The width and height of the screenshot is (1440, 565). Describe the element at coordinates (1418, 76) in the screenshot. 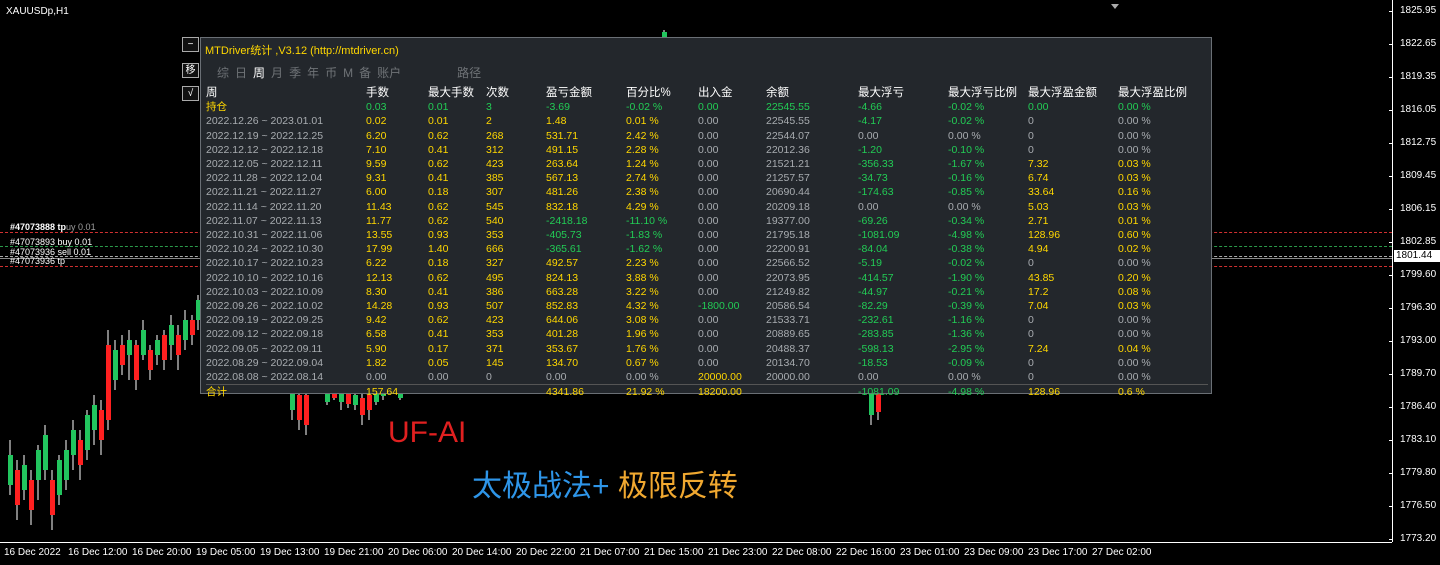

I see `price-tick-label: 1819.35` at that location.